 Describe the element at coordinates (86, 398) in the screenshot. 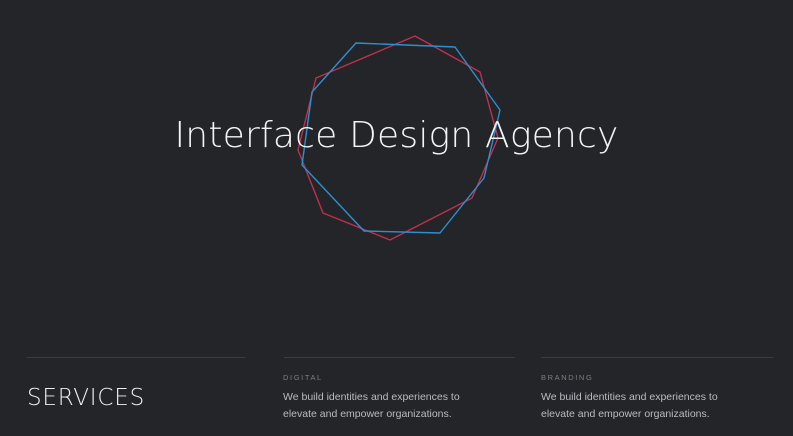

I see `services-heading: SERVICES` at that location.